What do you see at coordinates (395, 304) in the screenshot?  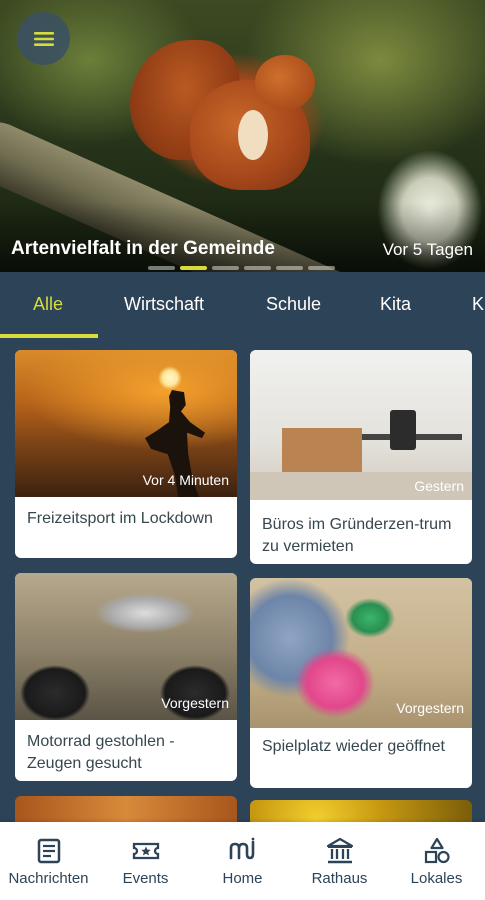 I see `tab-kita: Kita` at bounding box center [395, 304].